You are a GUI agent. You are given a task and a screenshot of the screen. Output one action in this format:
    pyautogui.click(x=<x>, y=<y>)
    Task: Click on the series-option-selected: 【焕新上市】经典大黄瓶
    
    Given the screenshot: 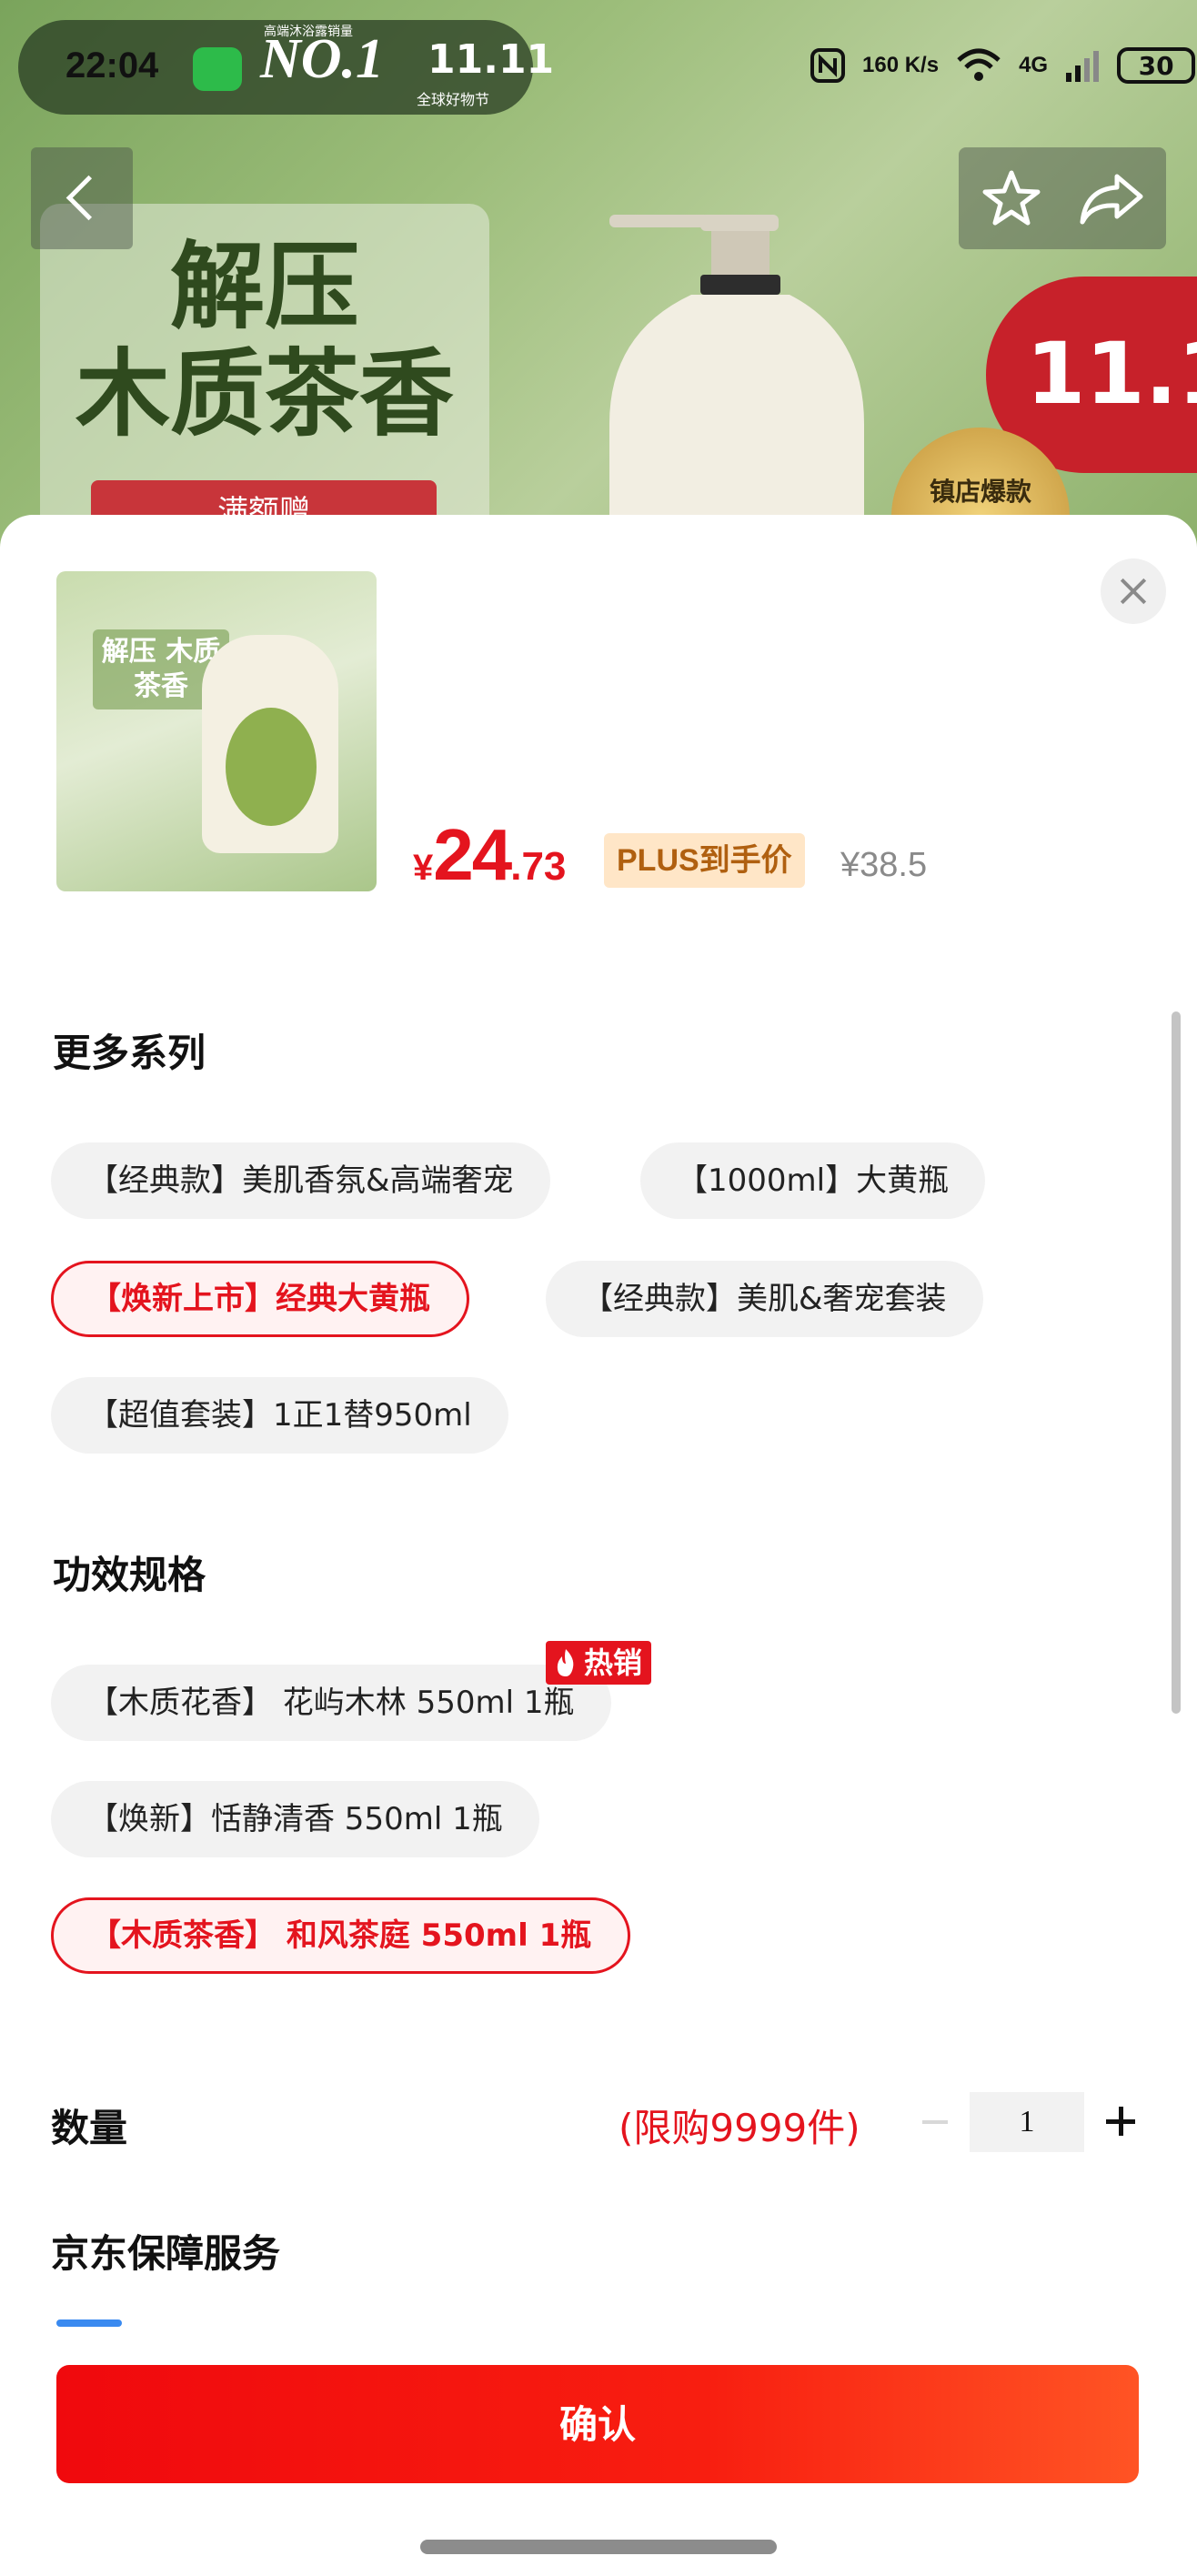 What is the action you would take?
    pyautogui.click(x=260, y=1299)
    